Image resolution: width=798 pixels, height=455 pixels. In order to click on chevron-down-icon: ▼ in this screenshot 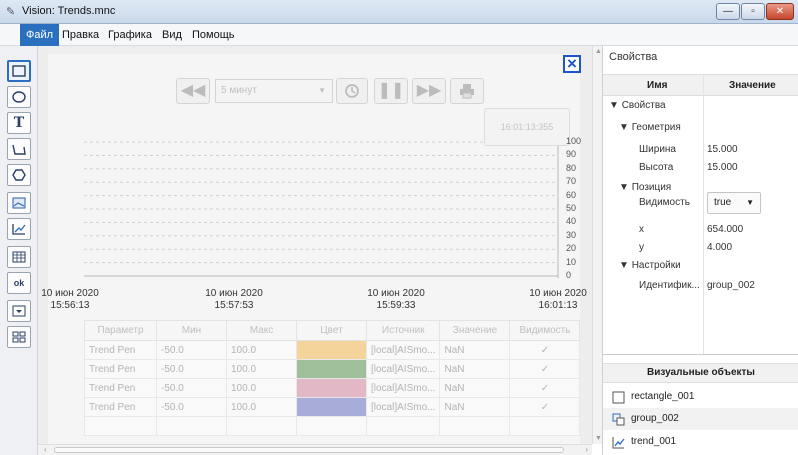, I will do `click(322, 90)`.